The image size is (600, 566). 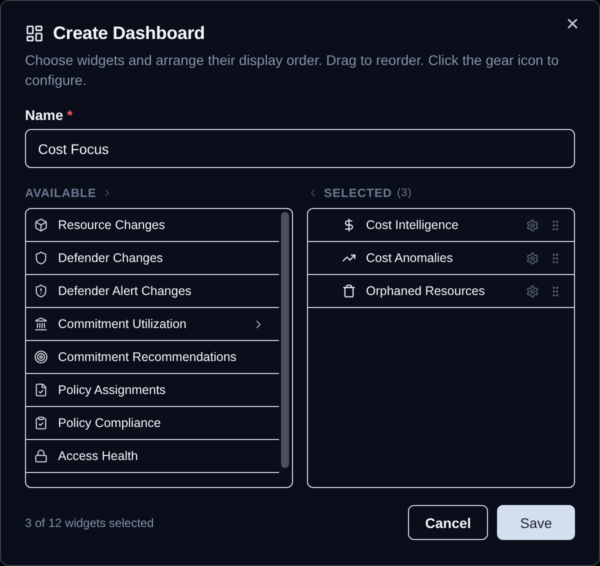 What do you see at coordinates (44, 115) in the screenshot?
I see `field-label: Name` at bounding box center [44, 115].